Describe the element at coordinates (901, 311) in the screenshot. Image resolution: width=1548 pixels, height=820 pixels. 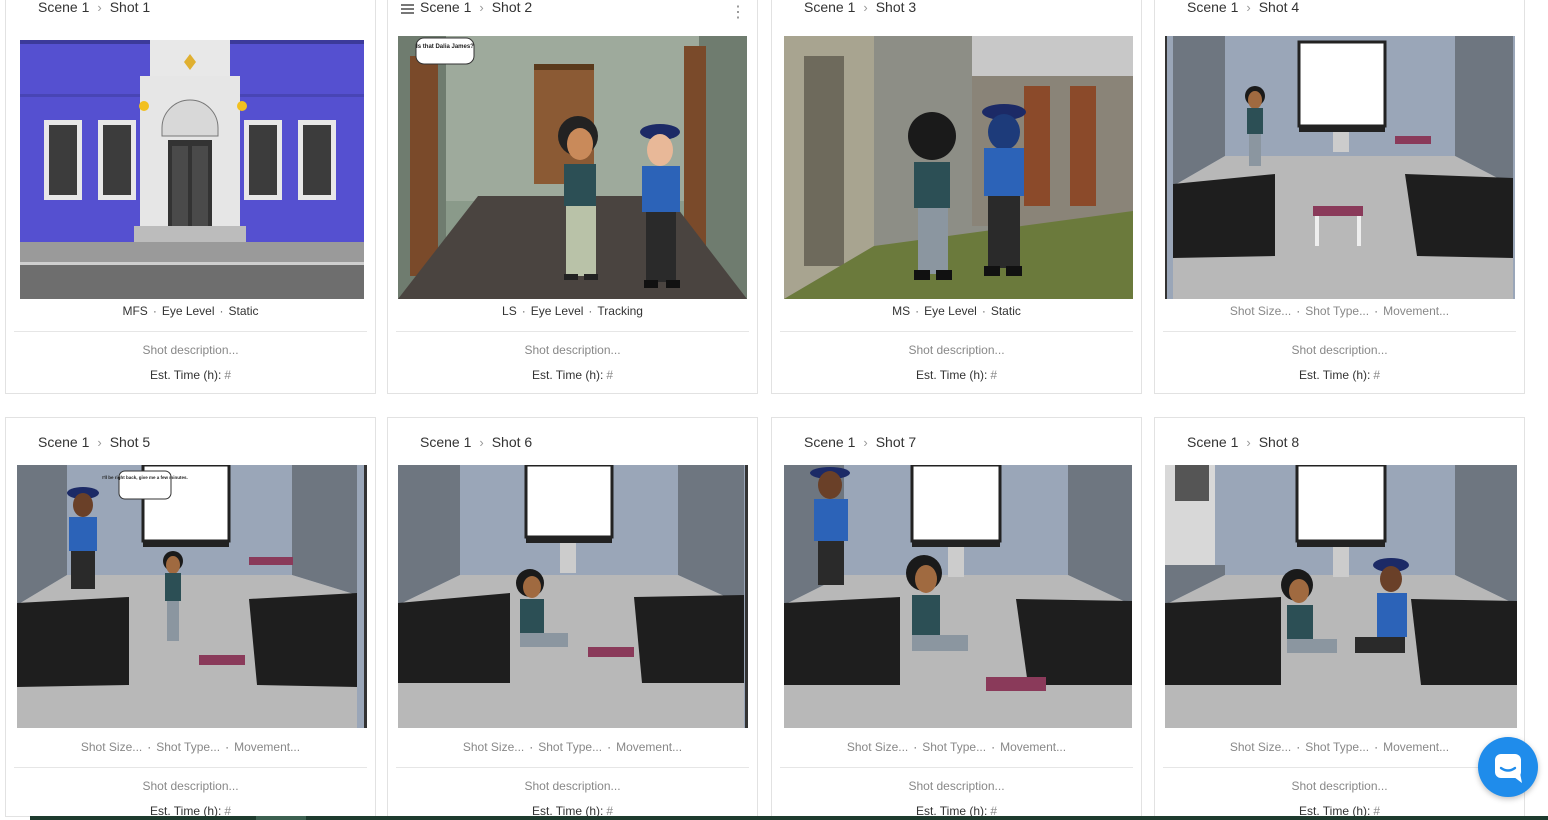
I see `shot-size: MS` at that location.